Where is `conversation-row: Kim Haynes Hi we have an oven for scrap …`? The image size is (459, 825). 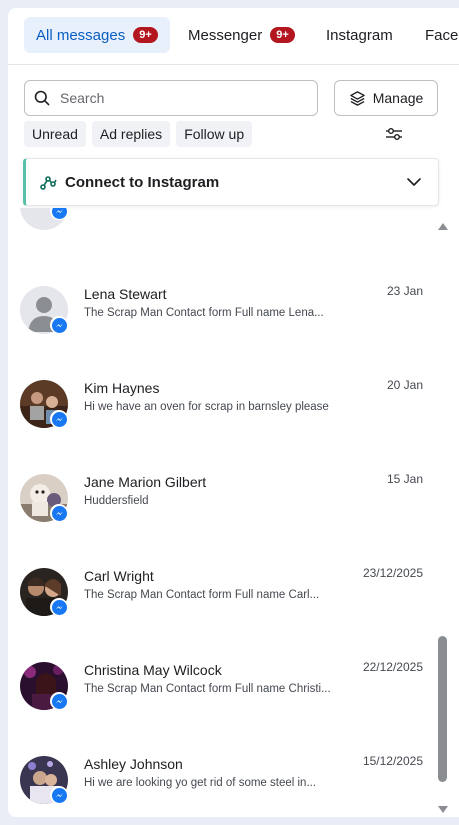 conversation-row: Kim Haynes Hi we have an oven for scrap … is located at coordinates (220, 426).